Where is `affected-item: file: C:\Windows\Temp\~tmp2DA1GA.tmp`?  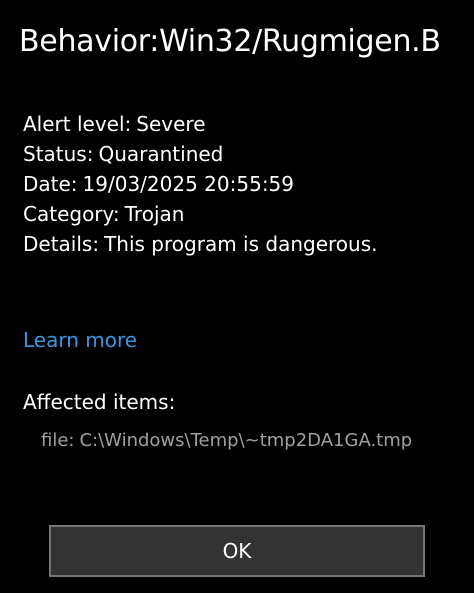 affected-item: file: C:\Windows\Temp\~tmp2DA1GA.tmp is located at coordinates (253, 441).